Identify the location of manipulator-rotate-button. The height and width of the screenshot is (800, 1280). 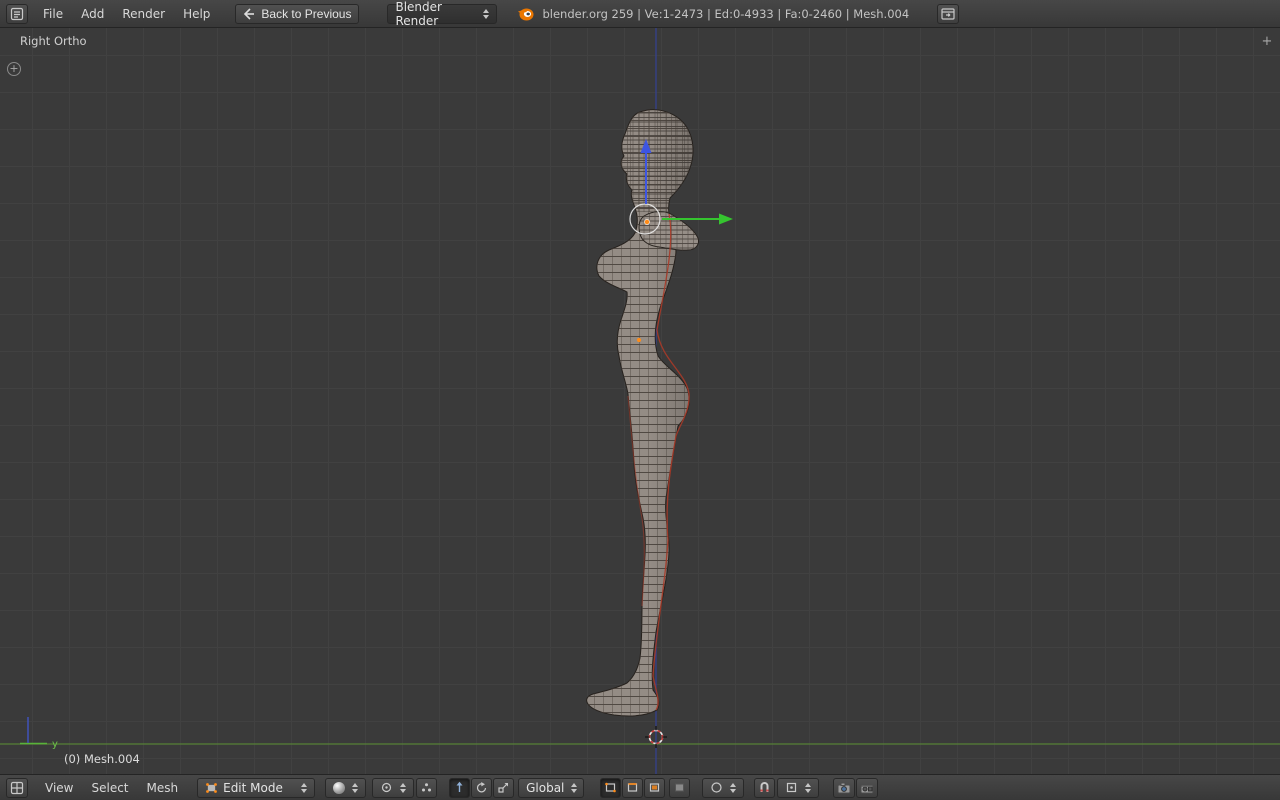
(482, 787).